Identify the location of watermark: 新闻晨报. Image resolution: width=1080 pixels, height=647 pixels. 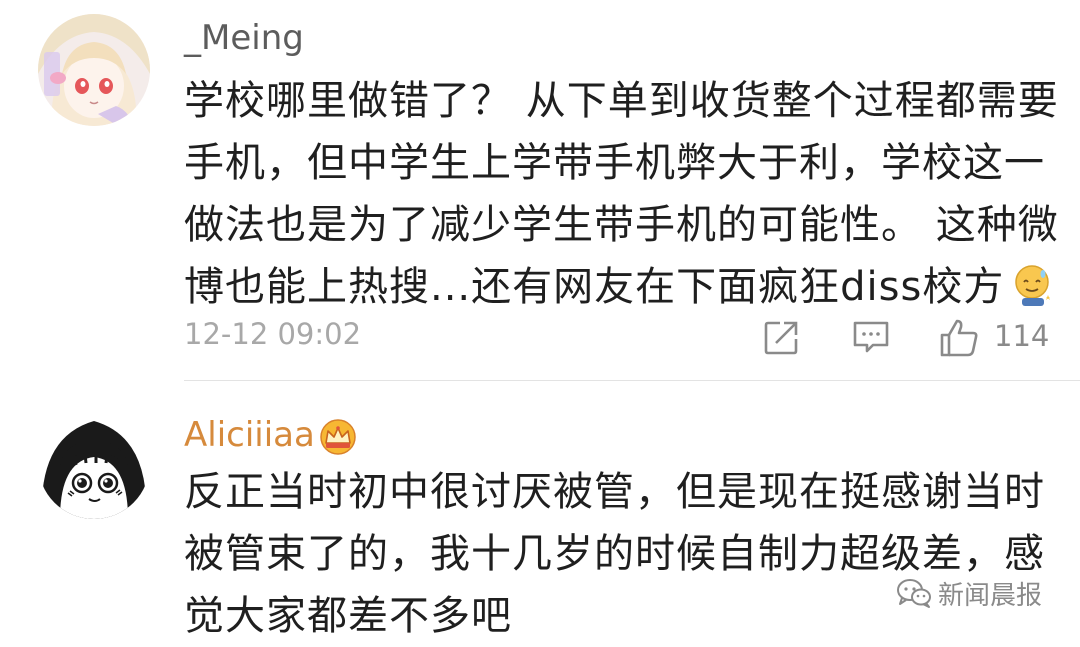
(969, 593).